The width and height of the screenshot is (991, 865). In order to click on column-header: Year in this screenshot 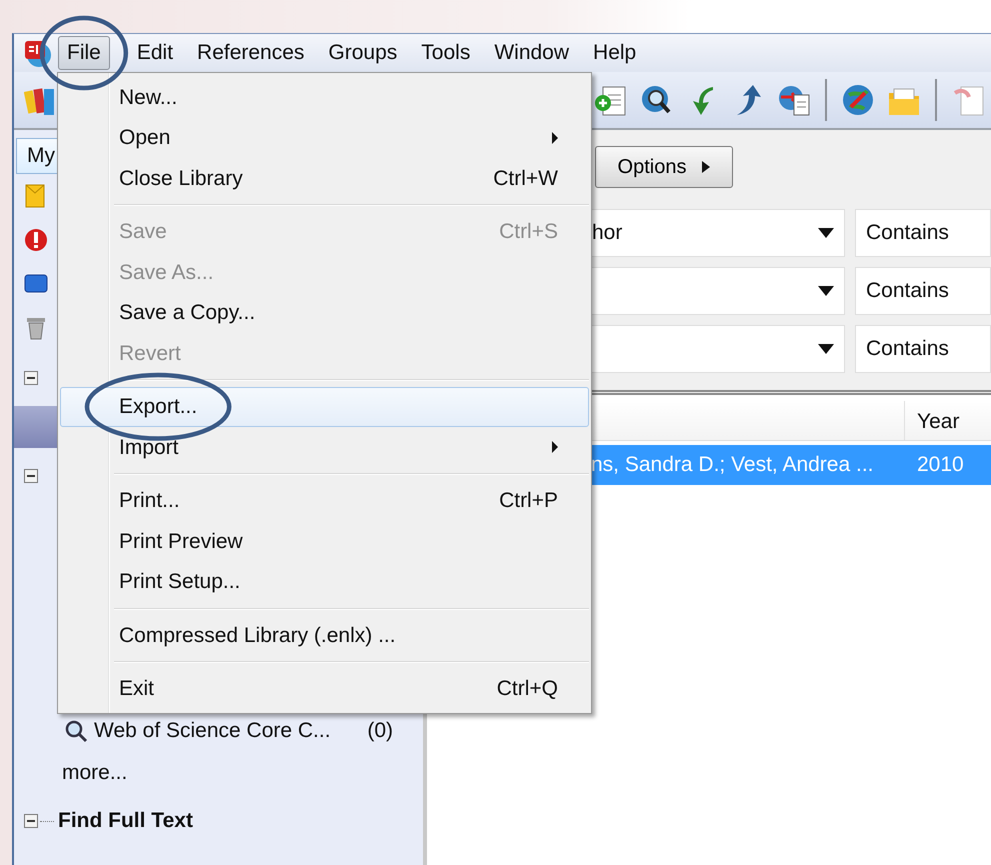, I will do `click(932, 420)`.